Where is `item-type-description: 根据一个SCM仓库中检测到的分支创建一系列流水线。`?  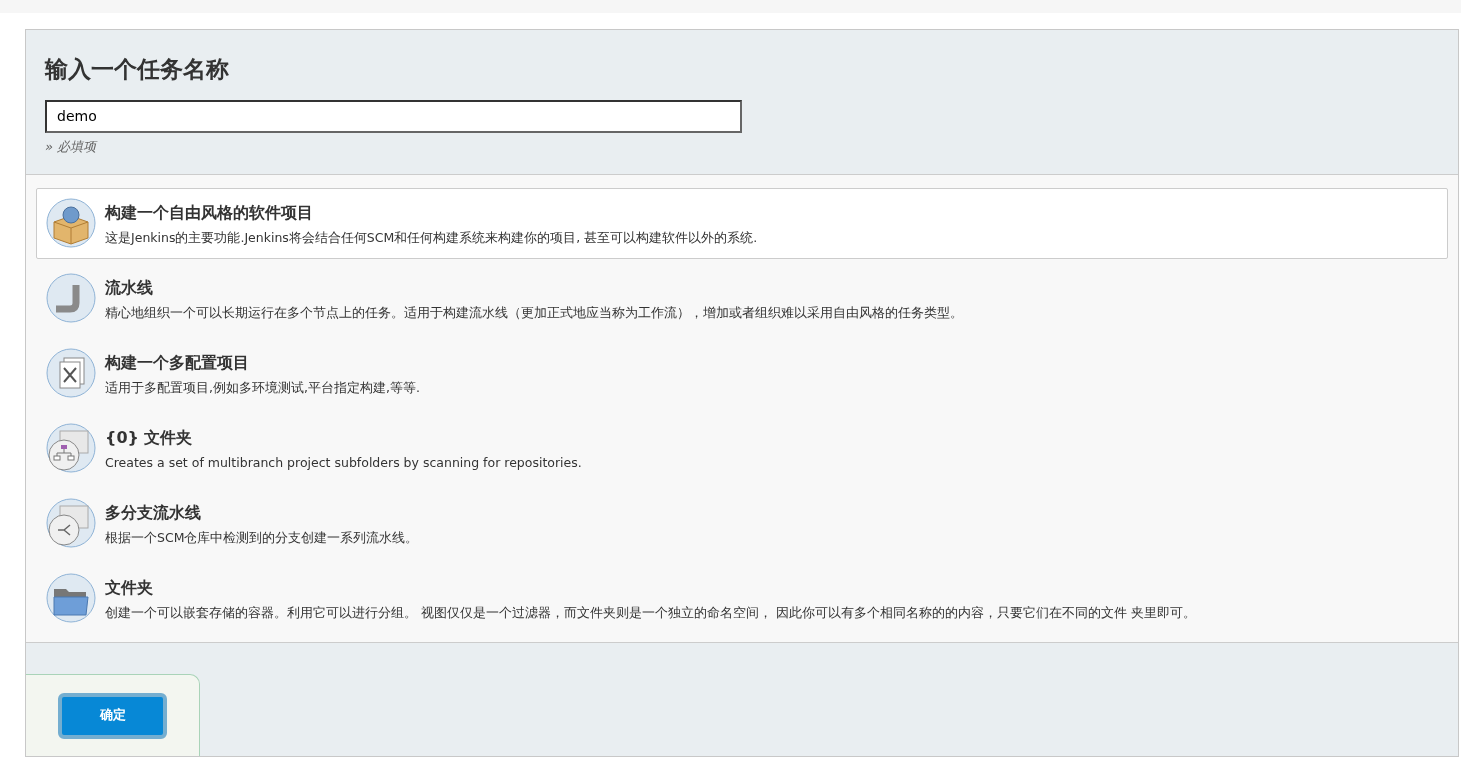 item-type-description: 根据一个SCM仓库中检测到的分支创建一系列流水线。 is located at coordinates (262, 538).